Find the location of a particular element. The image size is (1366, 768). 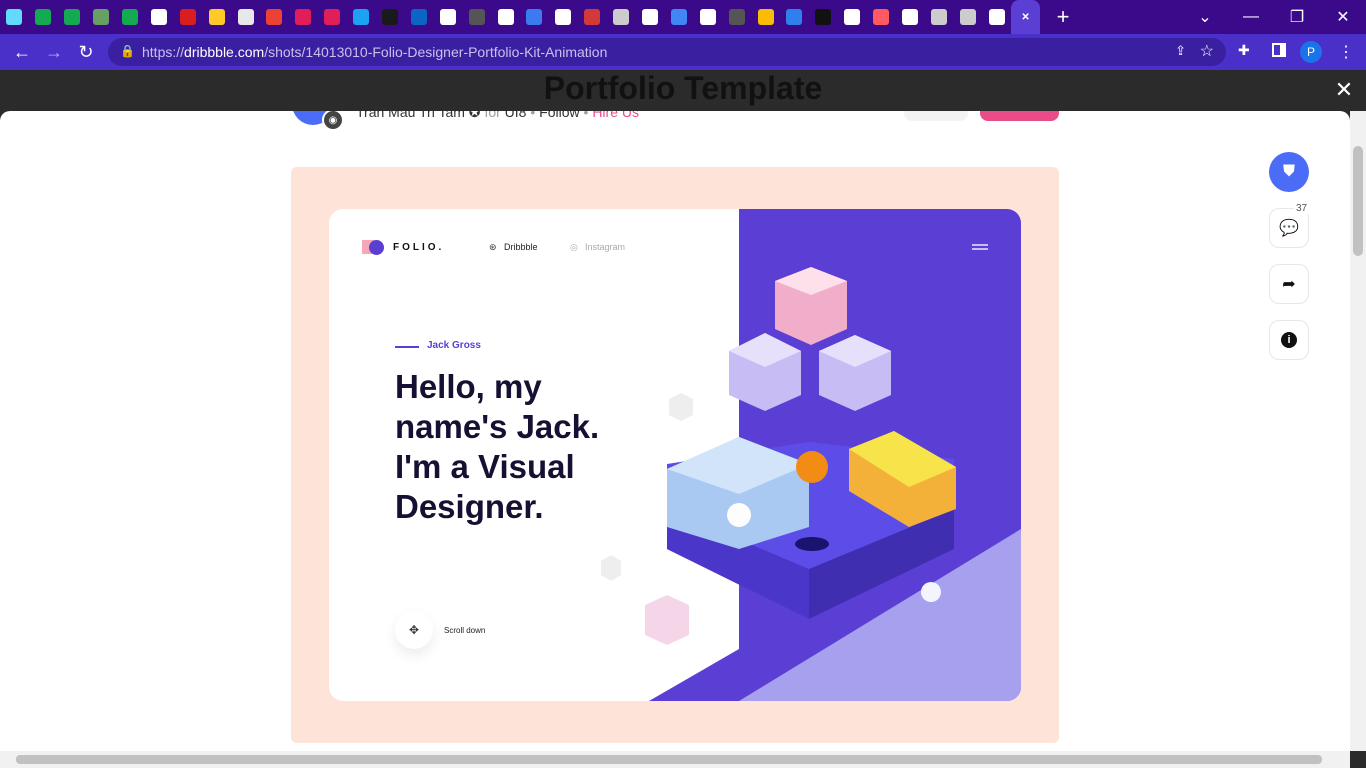

linkedin-icon is located at coordinates (418, 17).